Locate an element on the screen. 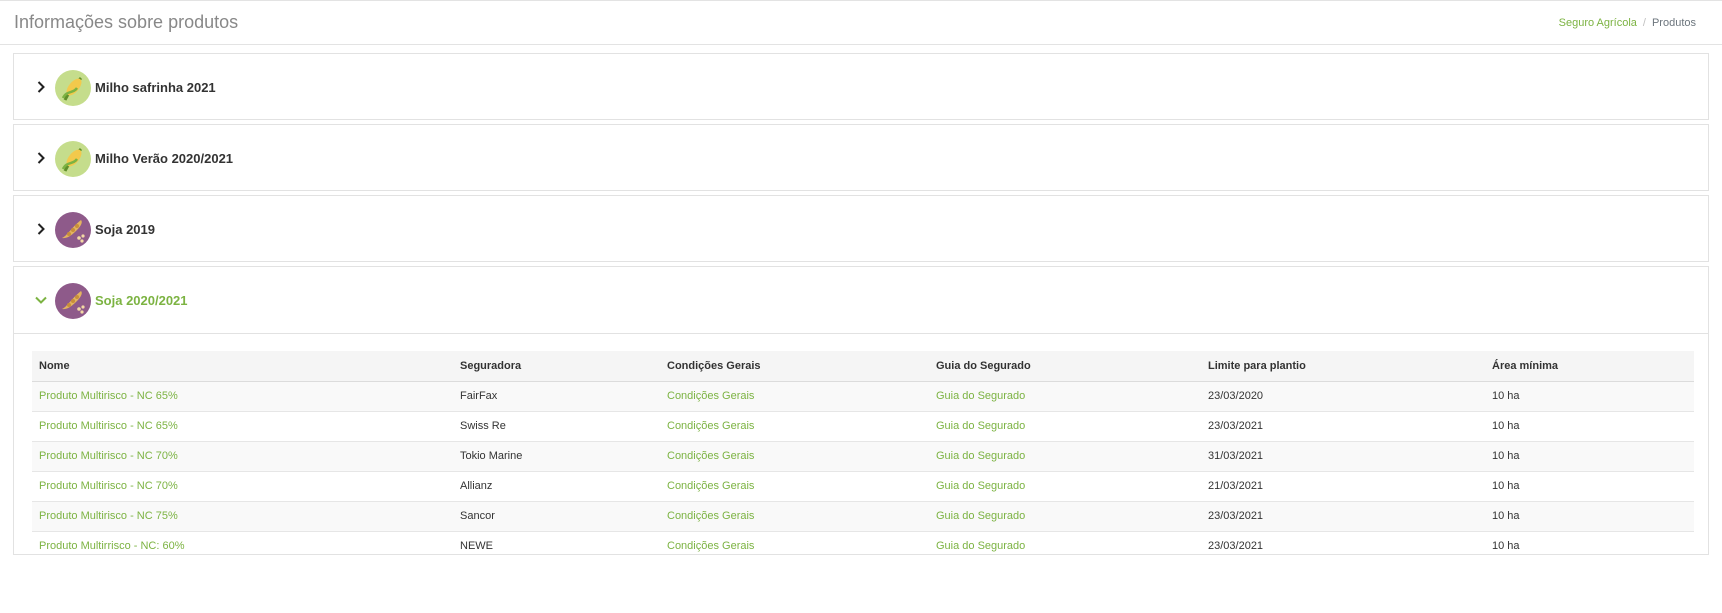 Image resolution: width=1722 pixels, height=613 pixels. insurer-cell: Sancor is located at coordinates (556, 516).